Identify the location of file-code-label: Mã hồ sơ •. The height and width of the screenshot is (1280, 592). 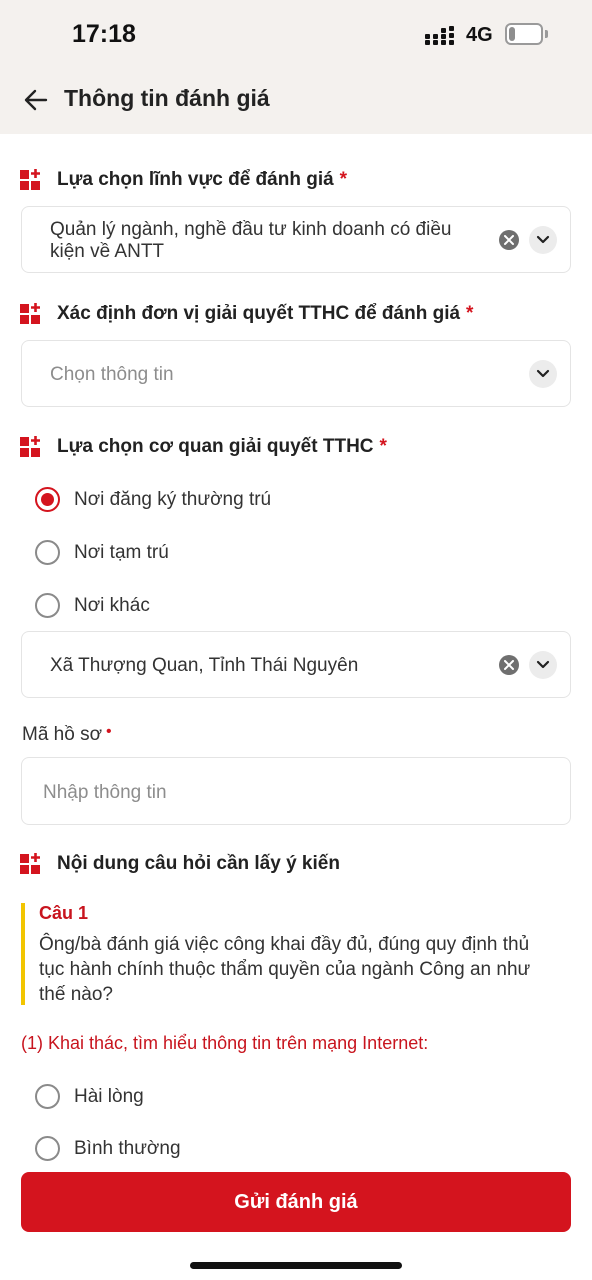
(67, 734).